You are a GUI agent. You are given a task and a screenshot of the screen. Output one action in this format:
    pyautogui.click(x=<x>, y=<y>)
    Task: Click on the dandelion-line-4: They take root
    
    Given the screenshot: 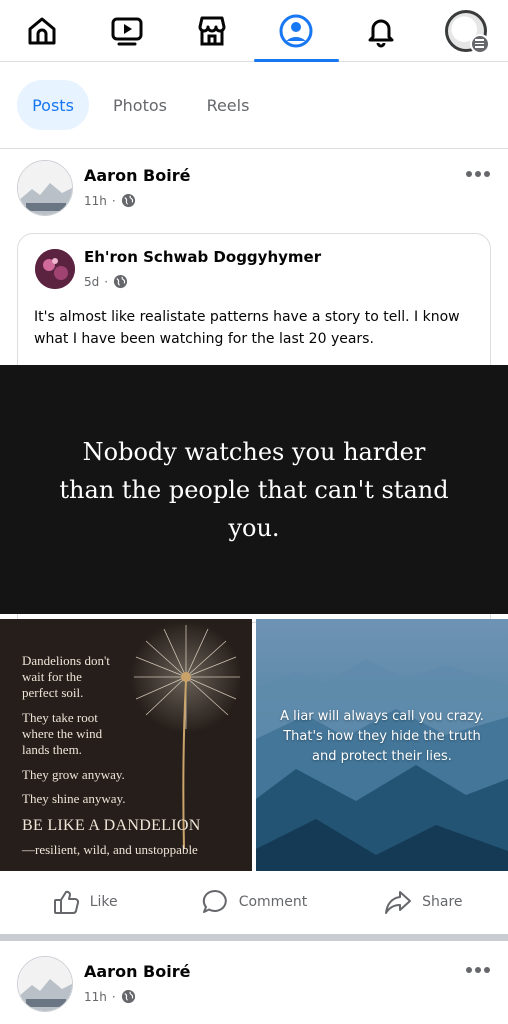 What is the action you would take?
    pyautogui.click(x=60, y=717)
    